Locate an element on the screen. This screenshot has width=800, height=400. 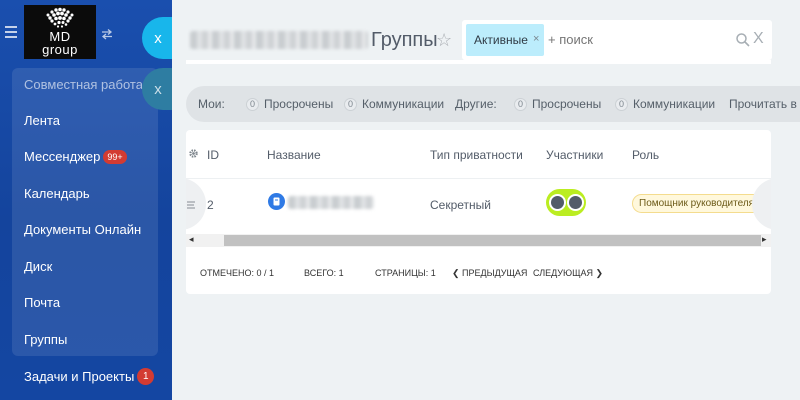
tasks-counter-badge: 1 is located at coordinates (146, 376).